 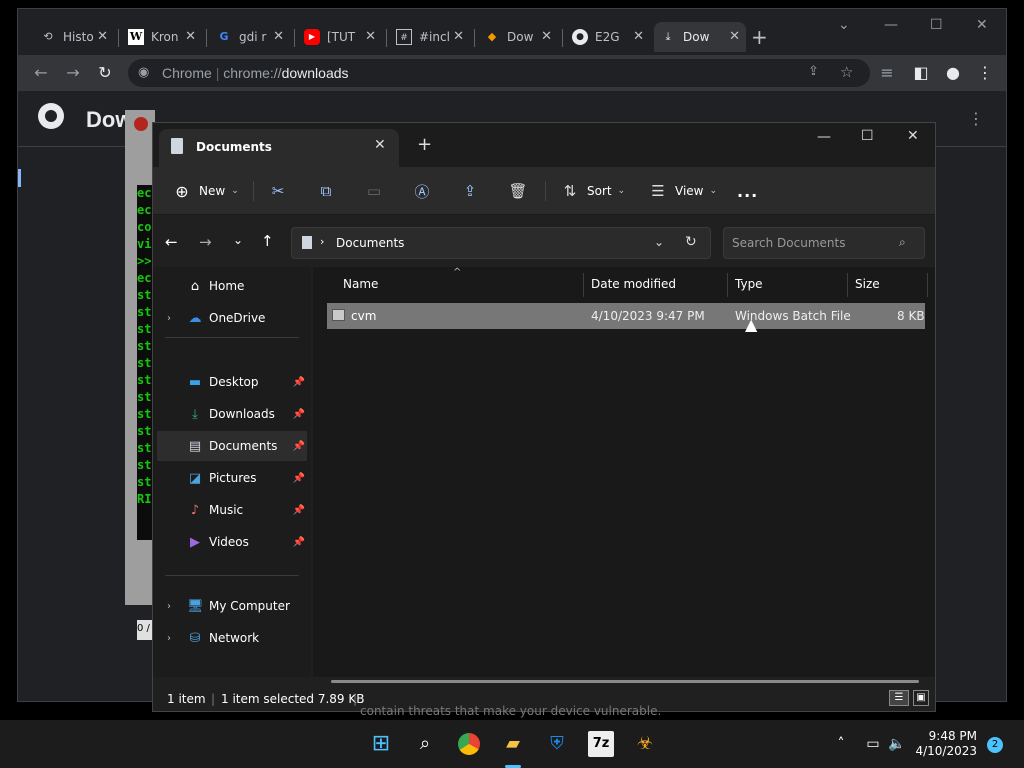 What do you see at coordinates (232, 638) in the screenshot?
I see `nav-item-network: › ⛁ Network` at bounding box center [232, 638].